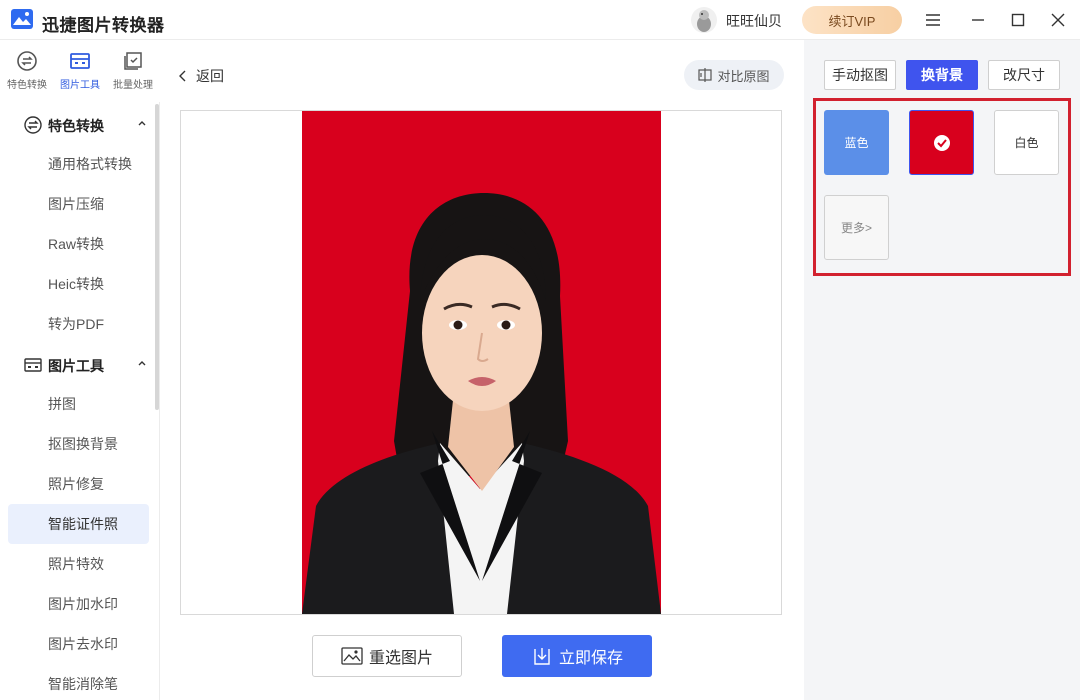 The image size is (1080, 700). I want to click on image-icon, so click(352, 656).